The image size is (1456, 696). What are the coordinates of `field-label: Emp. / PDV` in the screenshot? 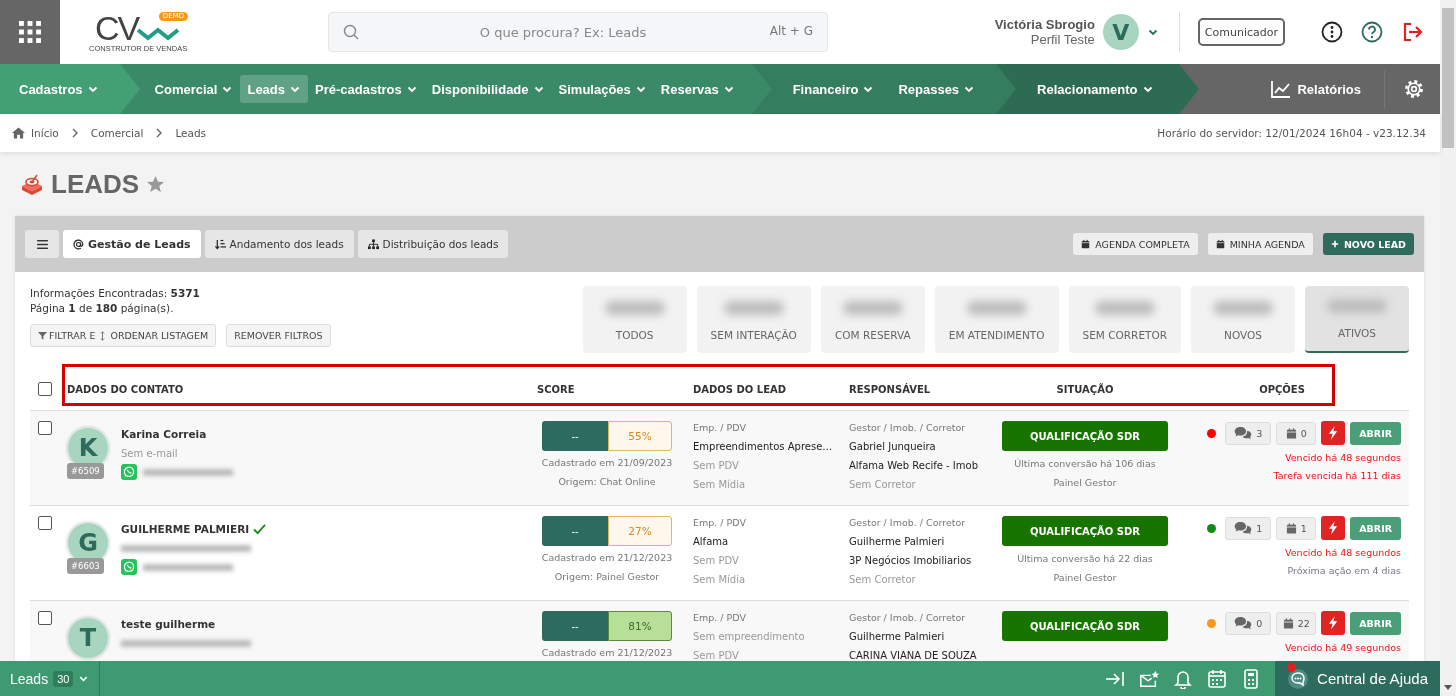 It's located at (720, 523).